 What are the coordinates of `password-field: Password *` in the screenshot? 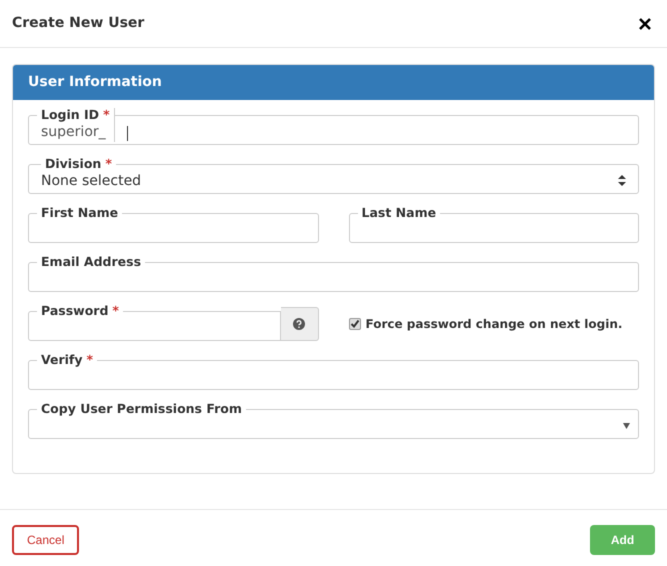 It's located at (154, 322).